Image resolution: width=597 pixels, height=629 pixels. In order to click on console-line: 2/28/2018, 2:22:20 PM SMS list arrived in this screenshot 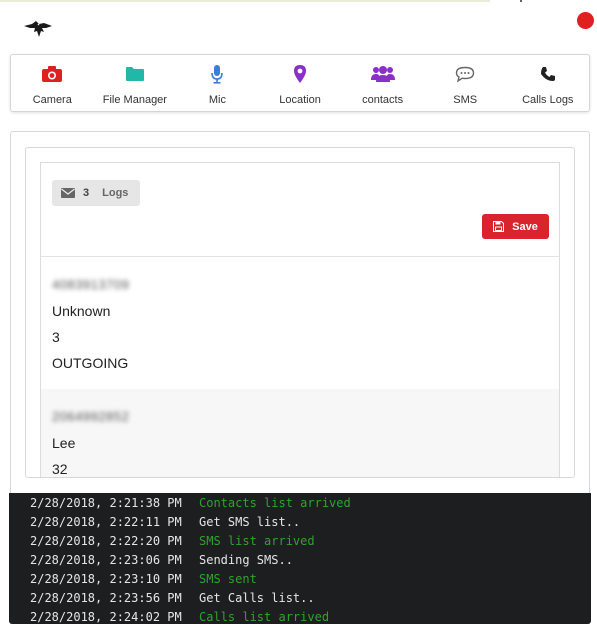, I will do `click(172, 541)`.